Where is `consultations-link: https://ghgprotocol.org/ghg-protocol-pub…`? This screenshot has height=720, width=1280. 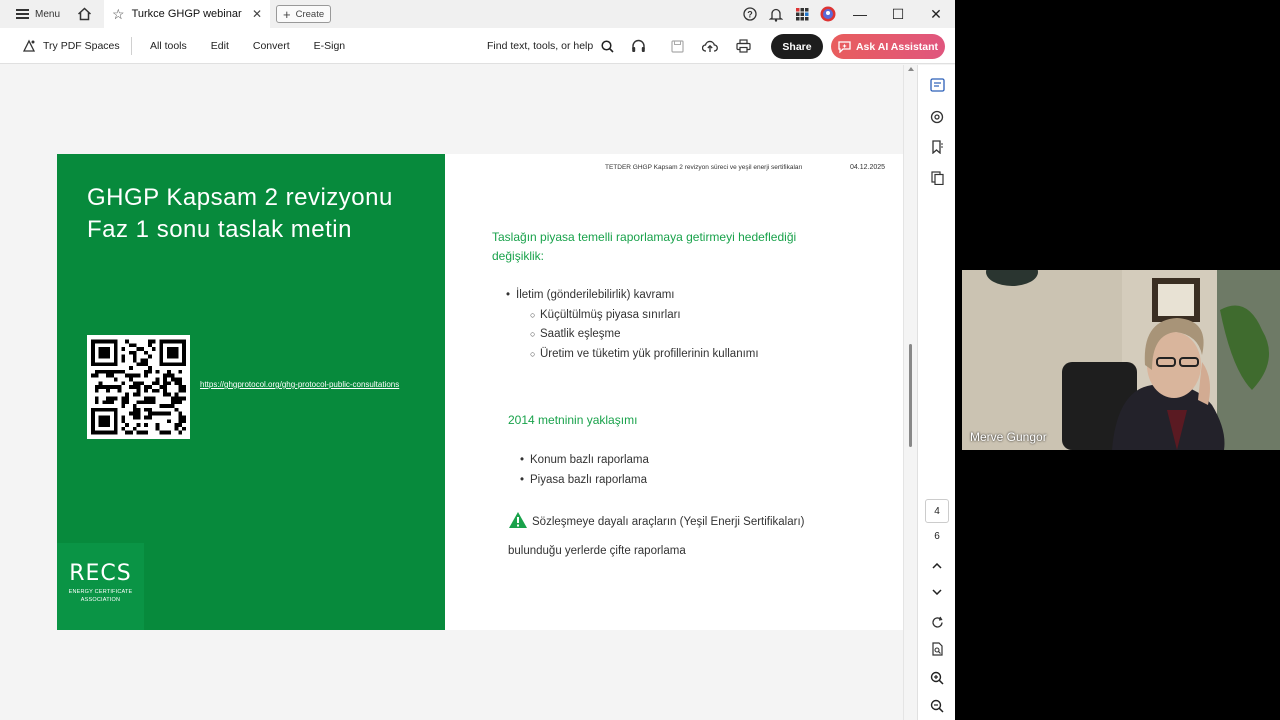
consultations-link: https://ghgprotocol.org/ghg-protocol-pub… is located at coordinates (299, 384).